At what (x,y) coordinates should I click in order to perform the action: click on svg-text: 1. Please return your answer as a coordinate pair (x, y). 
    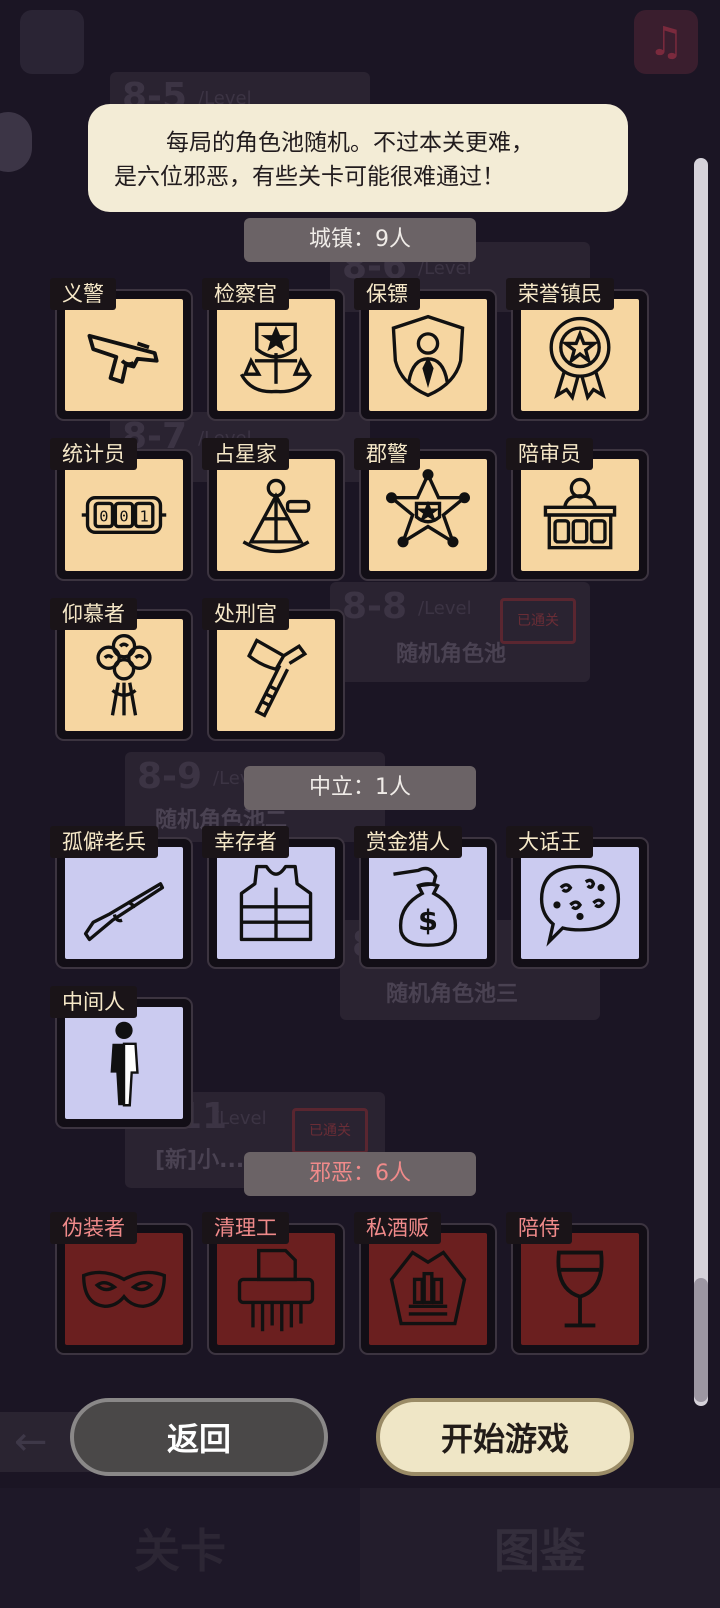
    Looking at the image, I should click on (144, 517).